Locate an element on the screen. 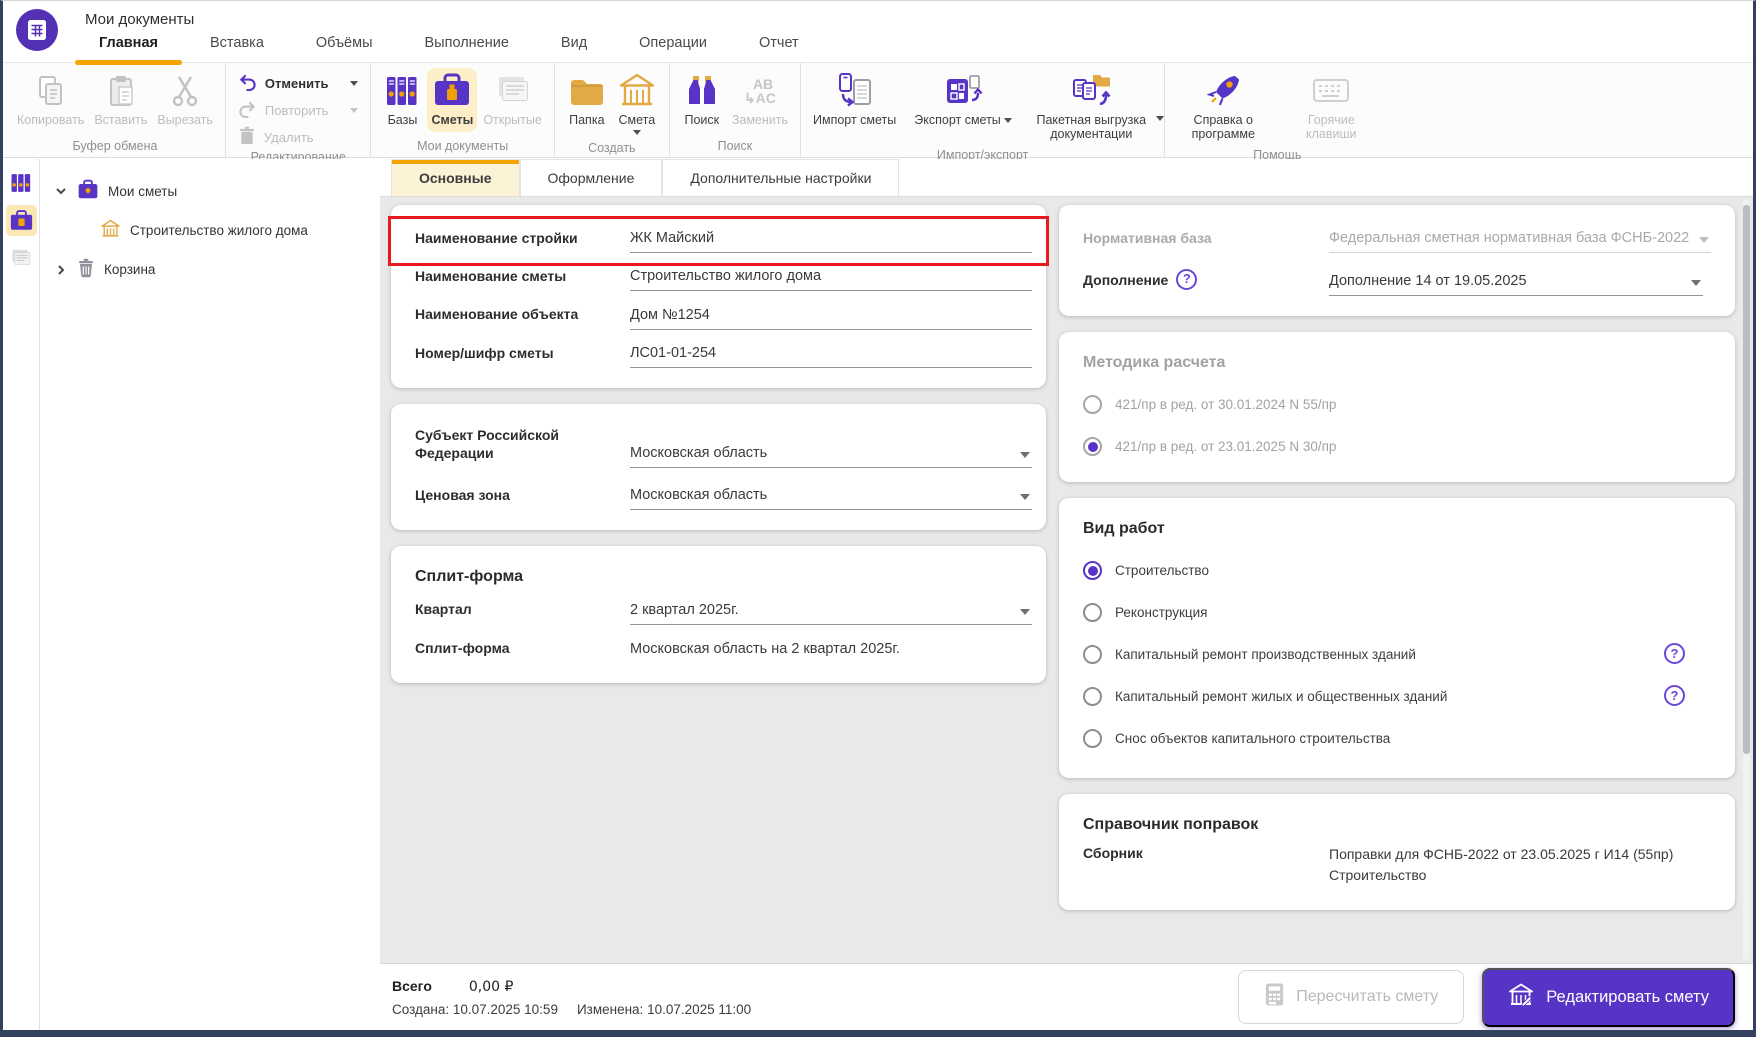  hotkeys-button: Горячие клавиши is located at coordinates (1331, 107).